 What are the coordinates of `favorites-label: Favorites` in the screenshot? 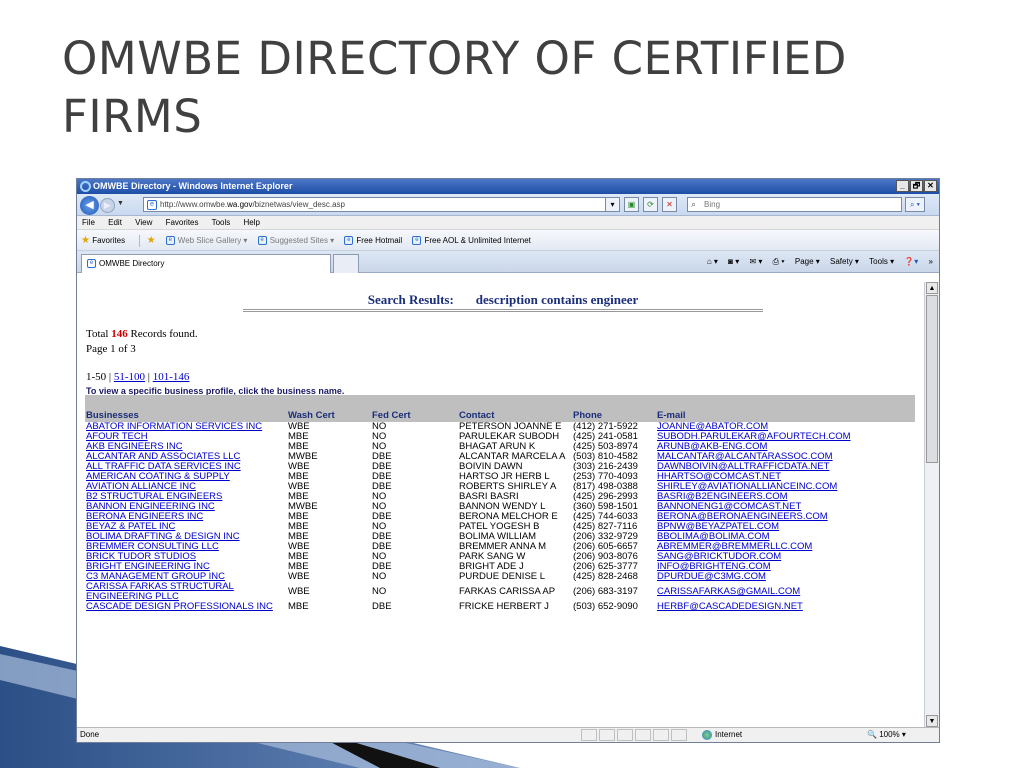 It's located at (109, 240).